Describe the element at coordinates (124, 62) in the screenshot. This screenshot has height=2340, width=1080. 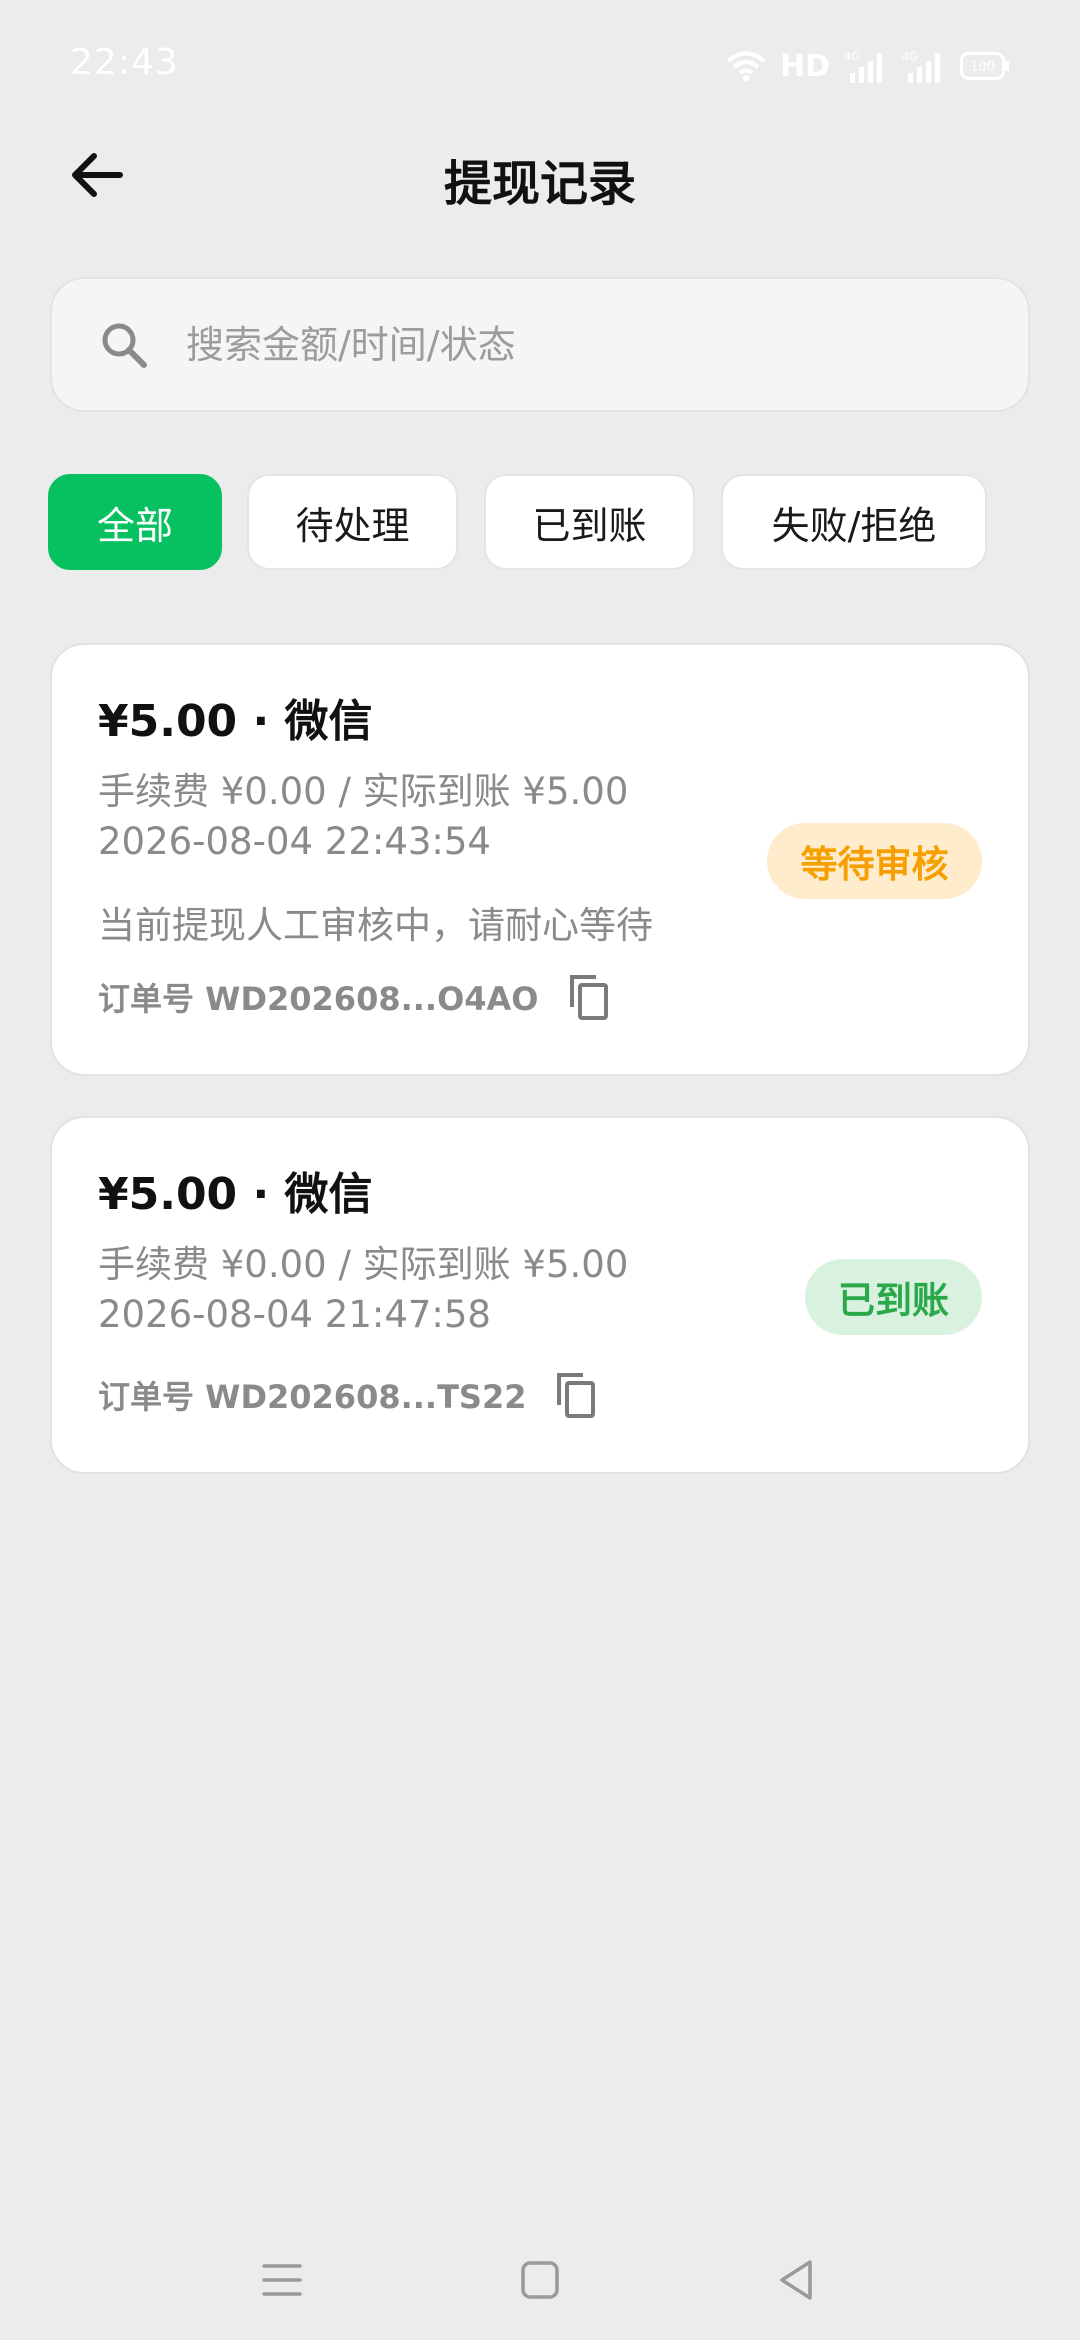
I see `status-time: 22:43` at that location.